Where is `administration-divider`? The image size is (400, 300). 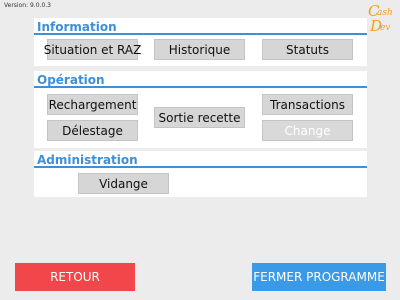
administration-divider is located at coordinates (200, 167).